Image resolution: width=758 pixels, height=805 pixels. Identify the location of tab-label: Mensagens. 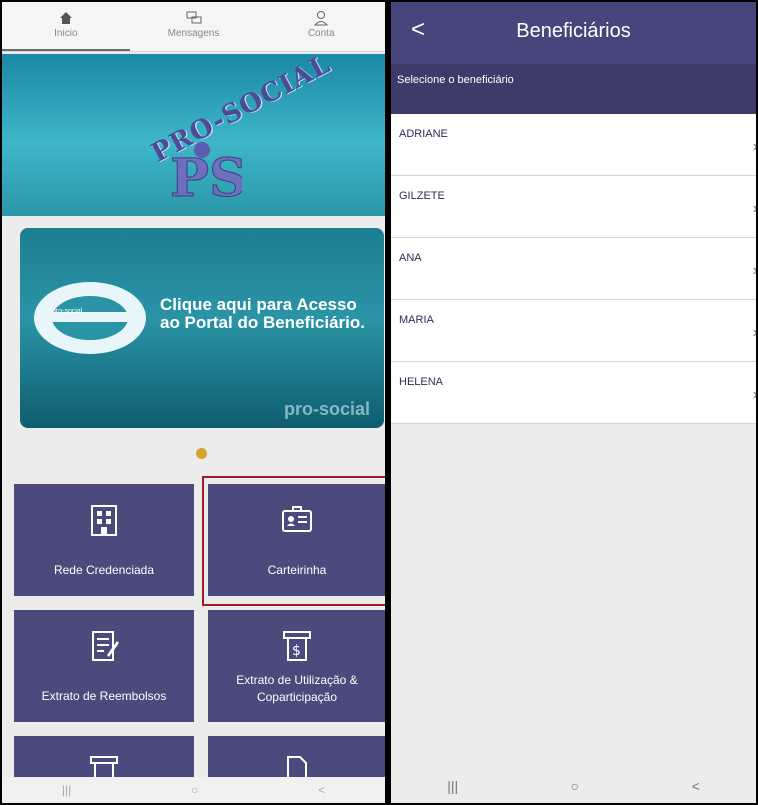
(193, 33).